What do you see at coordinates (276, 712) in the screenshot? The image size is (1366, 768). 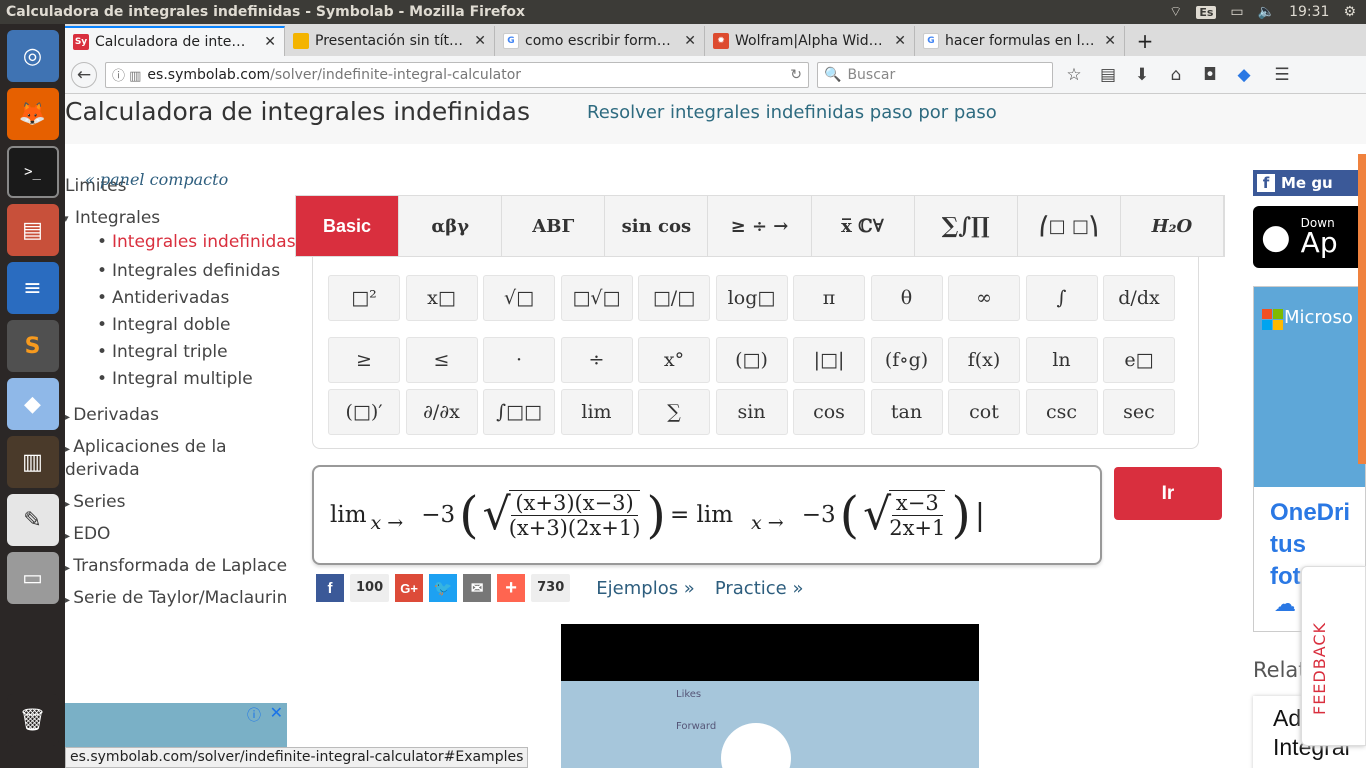 I see `ad-close-icon: ✕` at bounding box center [276, 712].